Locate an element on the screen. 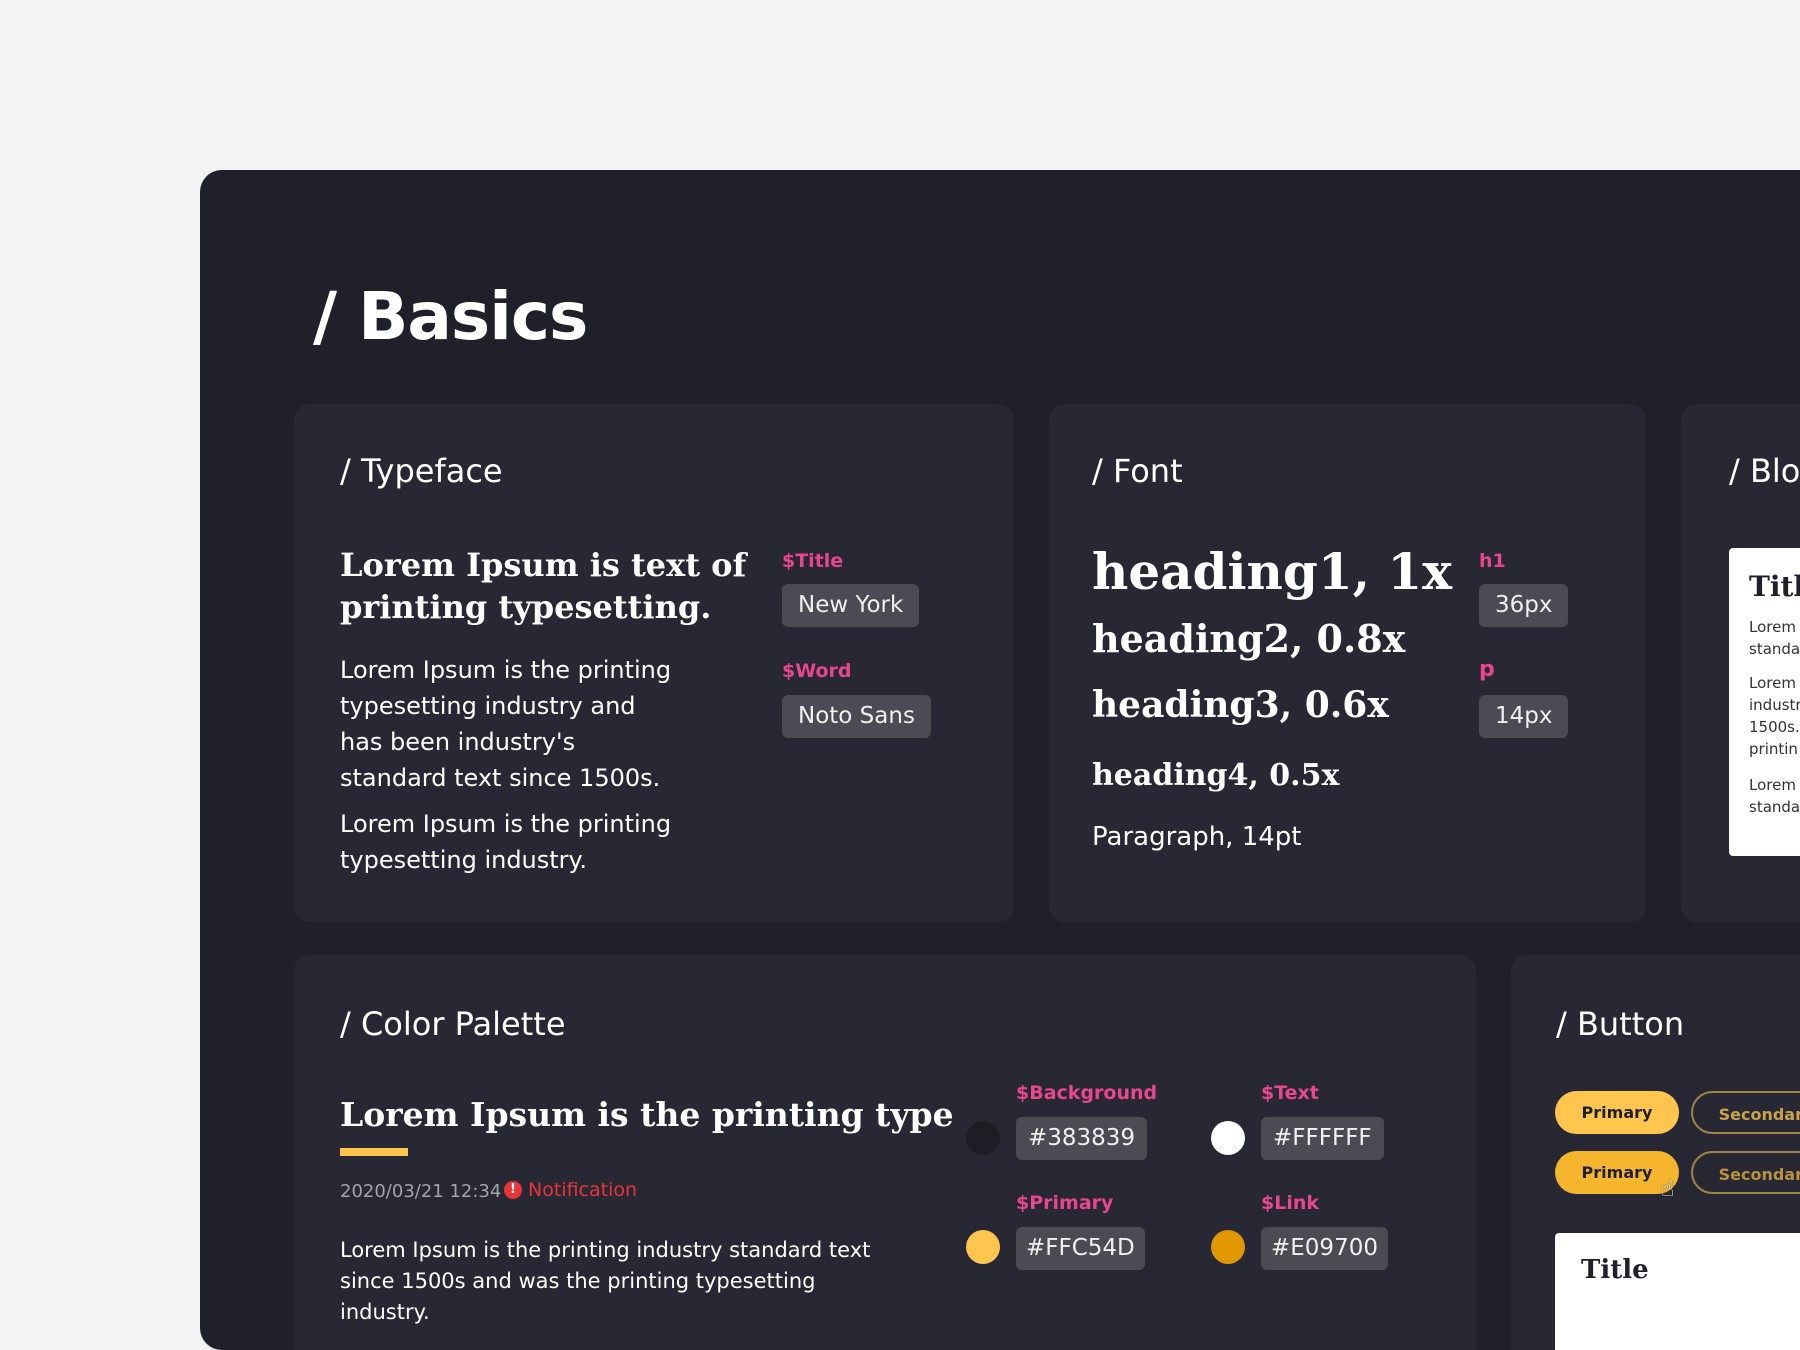 Image resolution: width=1800 pixels, height=1350 pixels. heading2-sample: heading2, 0.8x is located at coordinates (1249, 638).